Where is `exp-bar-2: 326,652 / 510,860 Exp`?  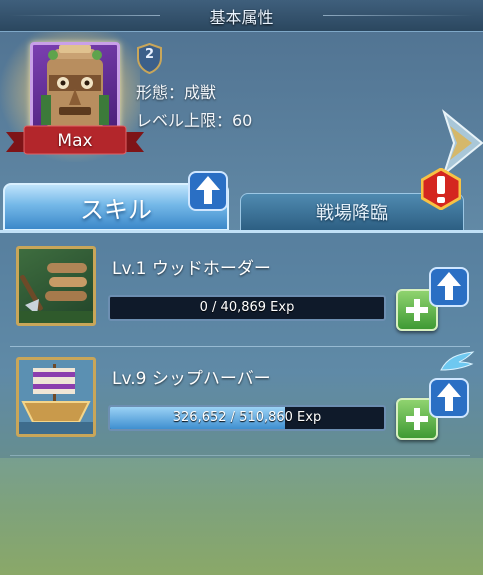
exp-bar-2: 326,652 / 510,860 Exp is located at coordinates (247, 418).